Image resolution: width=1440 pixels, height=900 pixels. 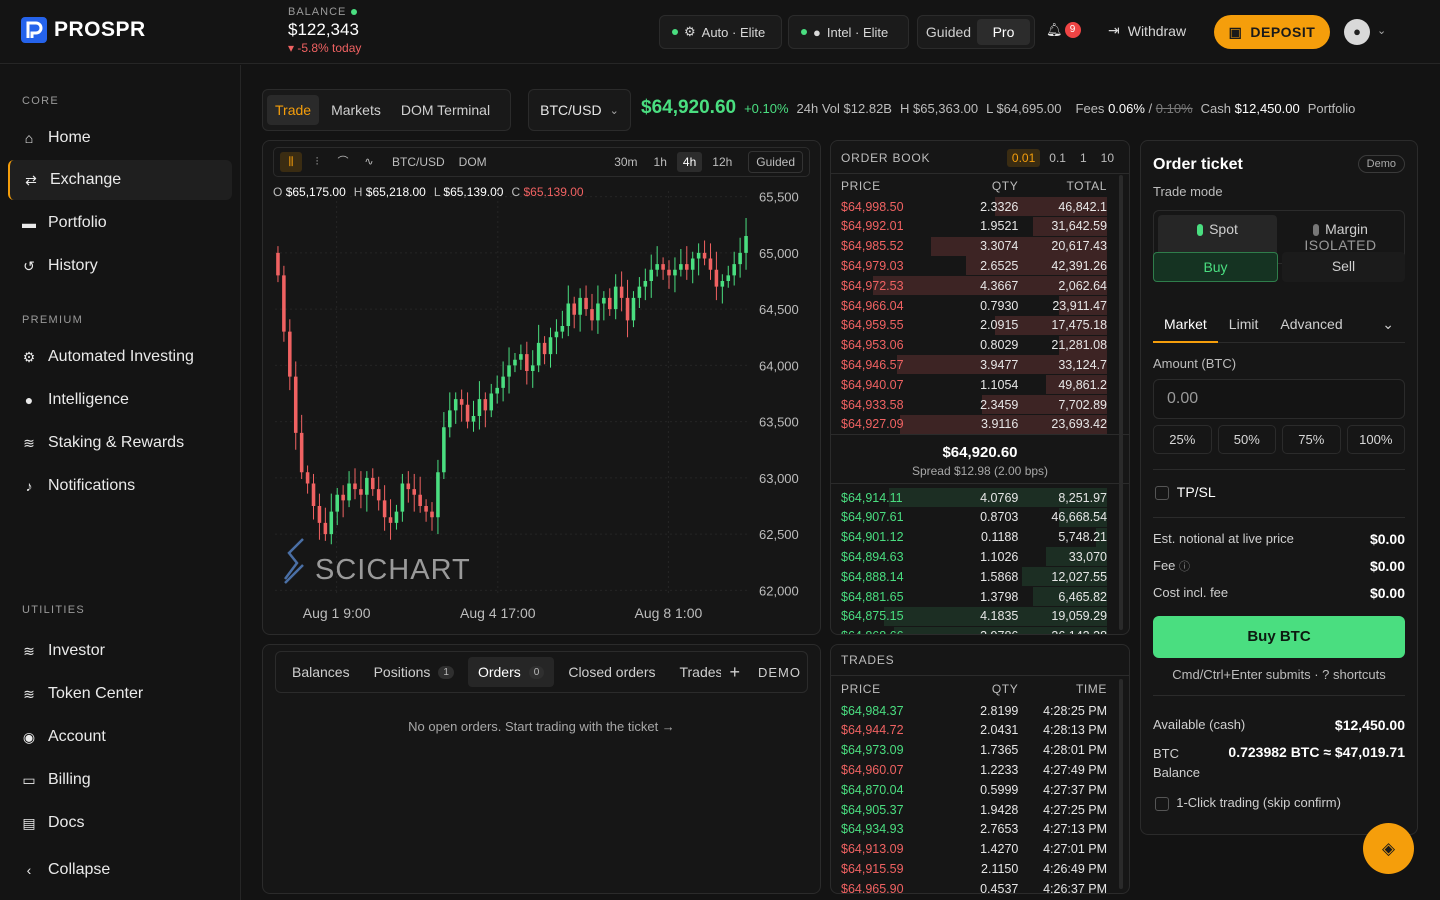 I want to click on trade-tabs: Trade Markets DOM Terminal, so click(x=386, y=110).